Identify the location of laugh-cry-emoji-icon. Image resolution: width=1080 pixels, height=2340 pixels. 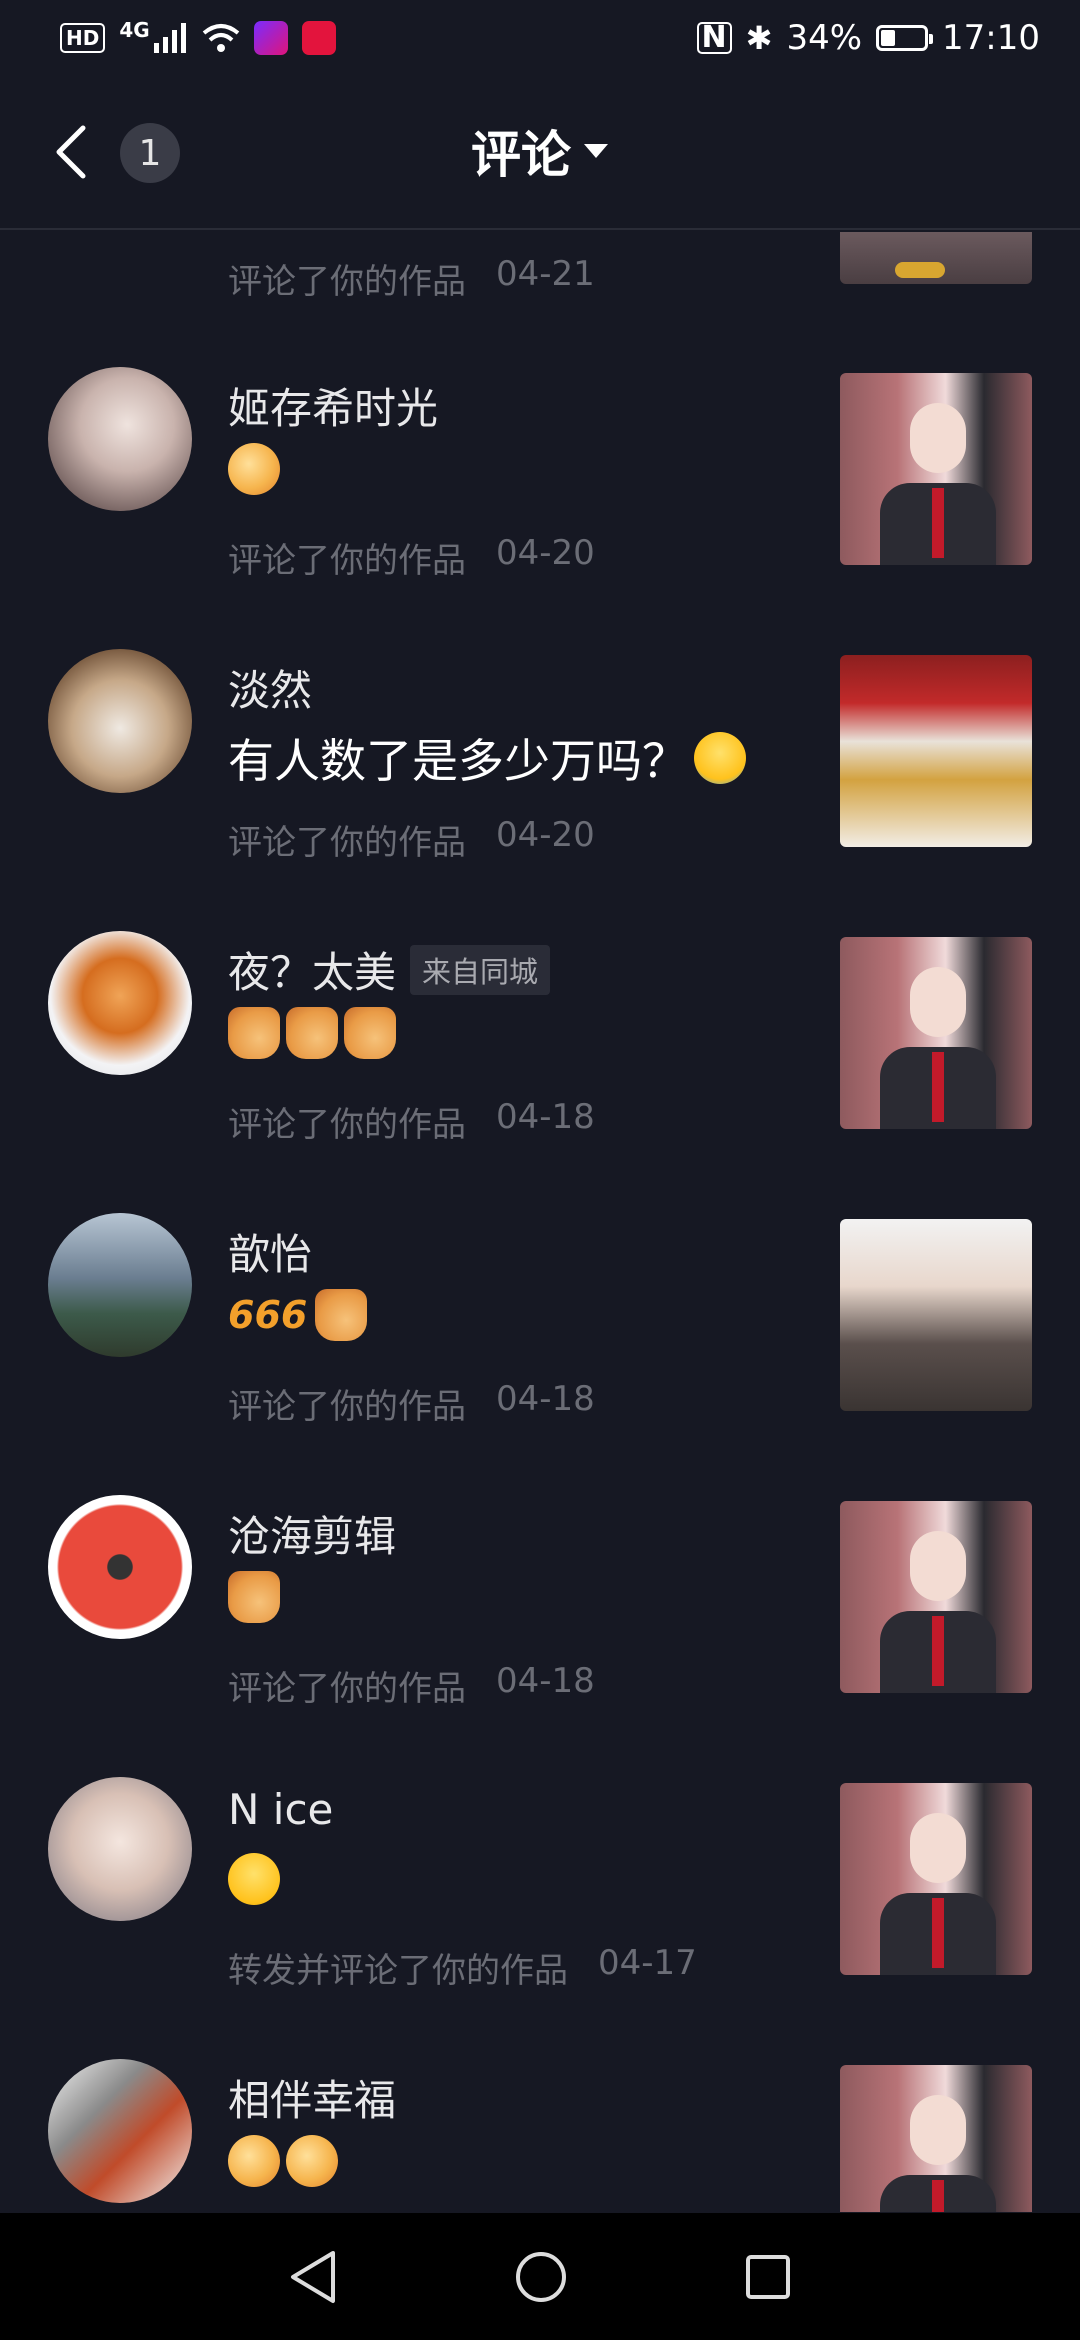
(720, 758).